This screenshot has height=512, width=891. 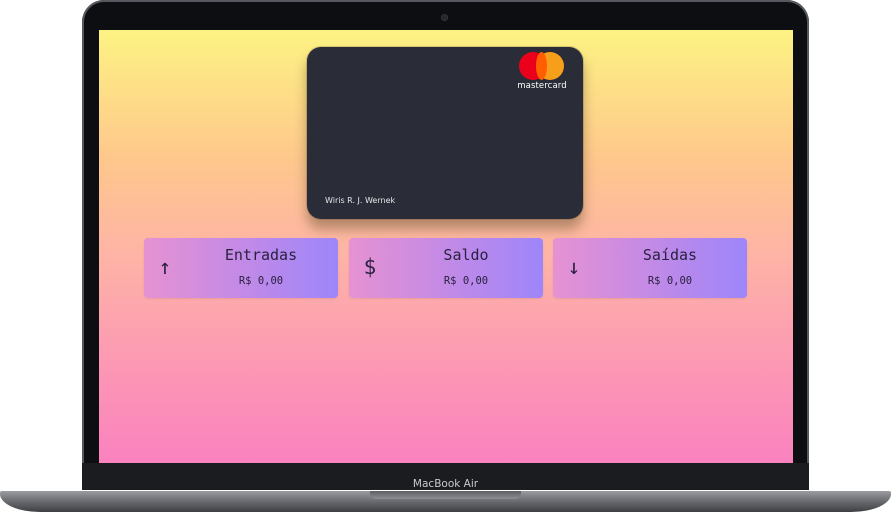 I want to click on summary-card-saldo: $ Saldo R$ 0,00, so click(x=446, y=268).